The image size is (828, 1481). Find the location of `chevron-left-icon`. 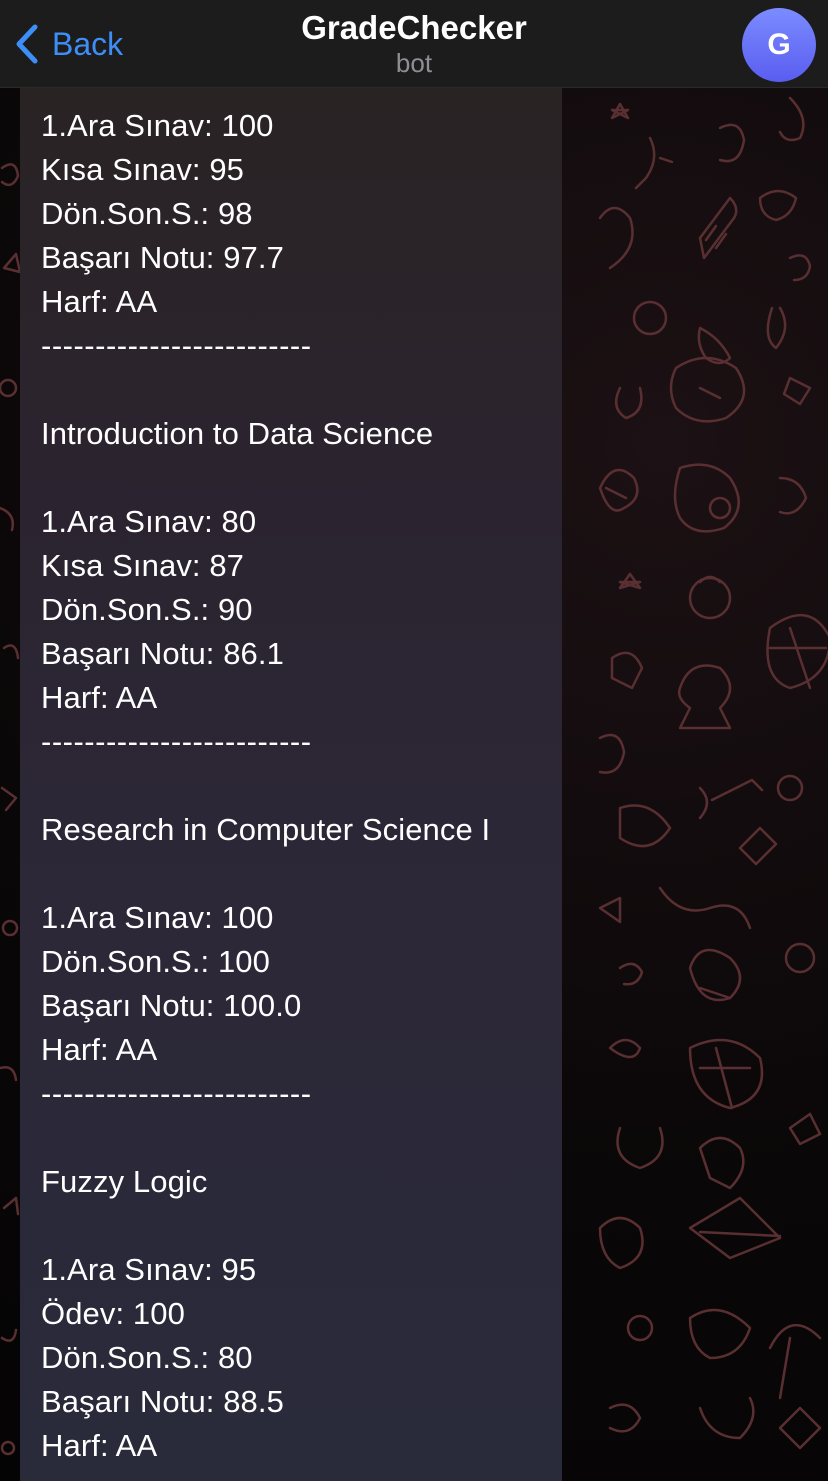

chevron-left-icon is located at coordinates (27, 44).